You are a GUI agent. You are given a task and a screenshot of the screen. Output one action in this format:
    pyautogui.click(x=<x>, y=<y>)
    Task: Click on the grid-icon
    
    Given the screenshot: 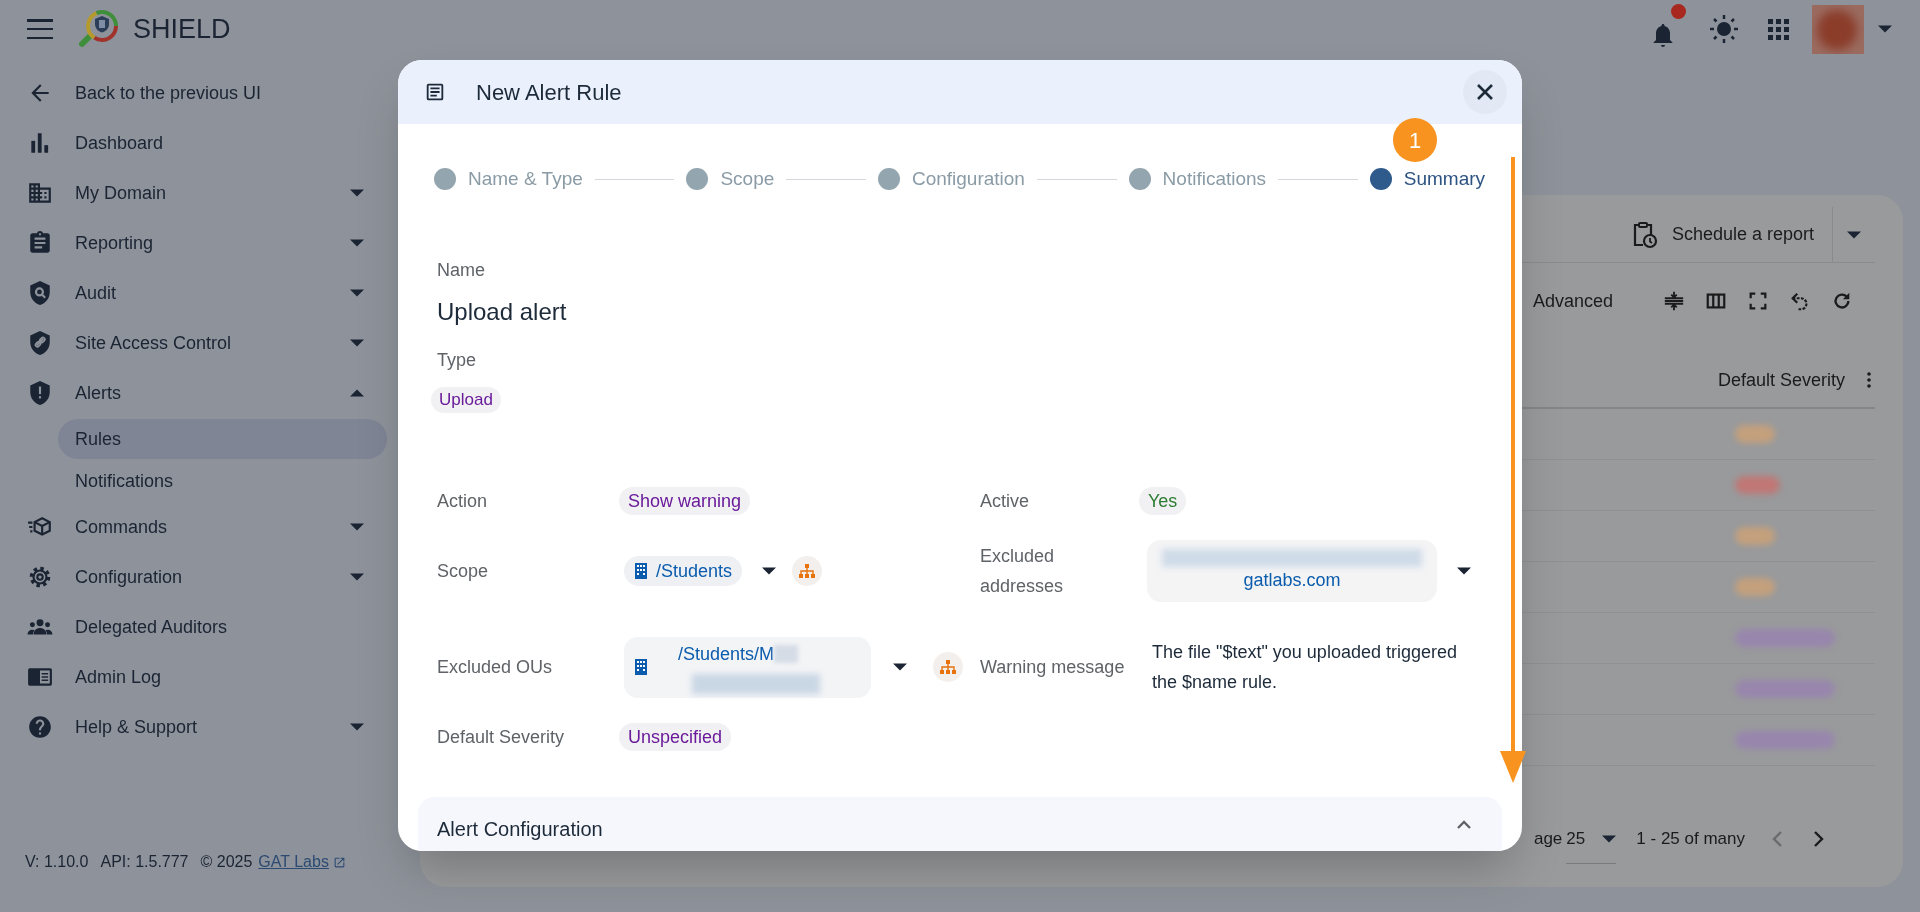 What is the action you would take?
    pyautogui.click(x=1778, y=29)
    